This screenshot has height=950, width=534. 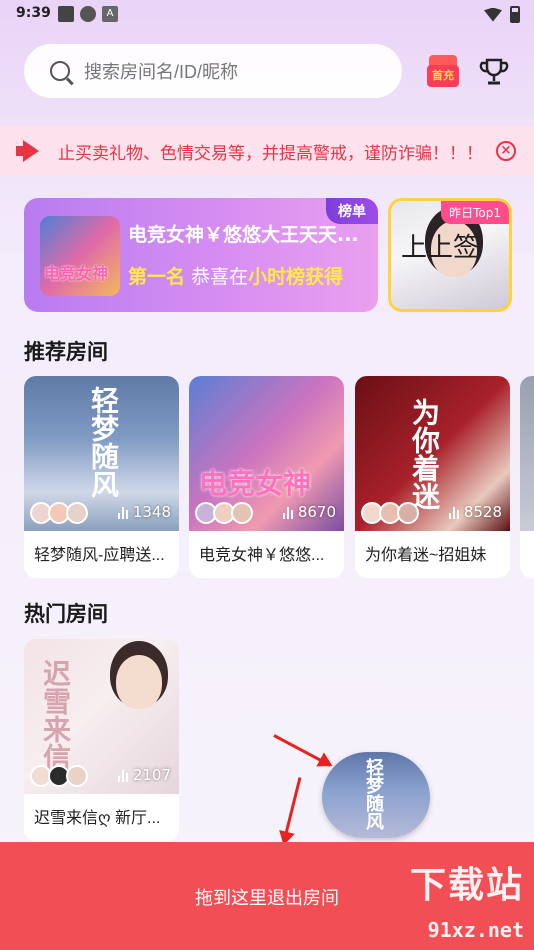 I want to click on room-card-partial, so click(x=527, y=477).